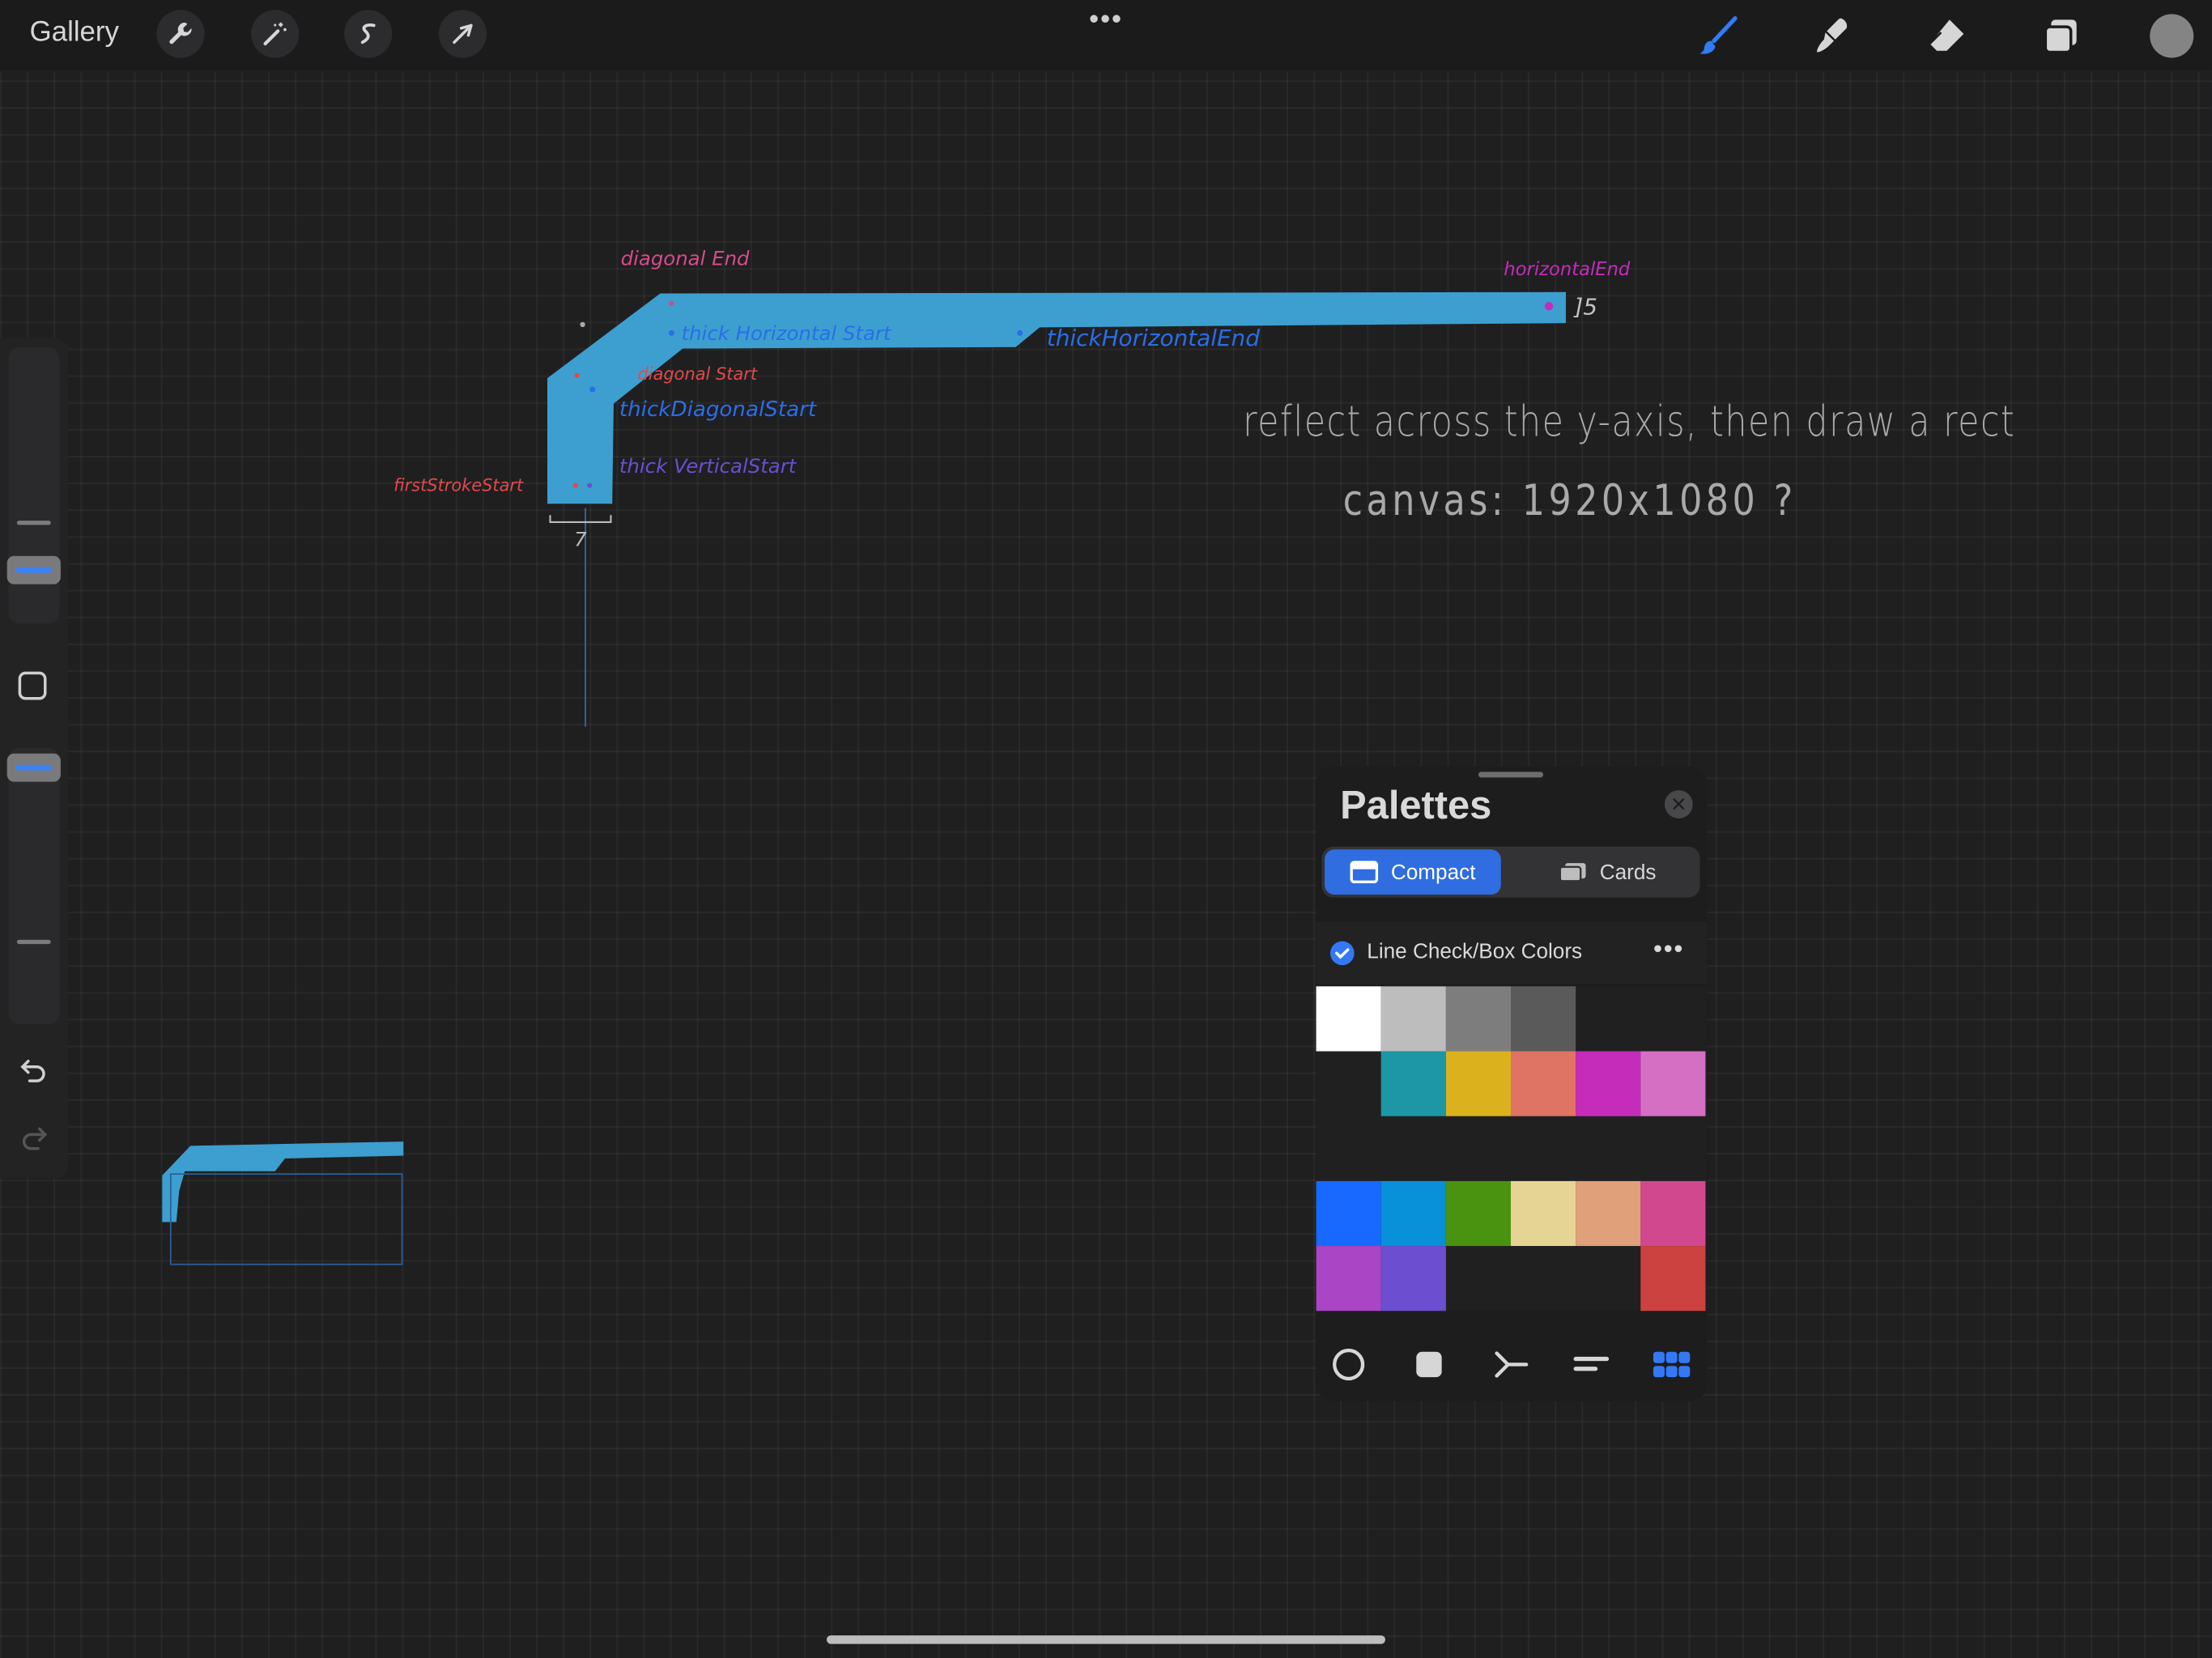 The image size is (2212, 1658). I want to click on brush-icon, so click(1719, 36).